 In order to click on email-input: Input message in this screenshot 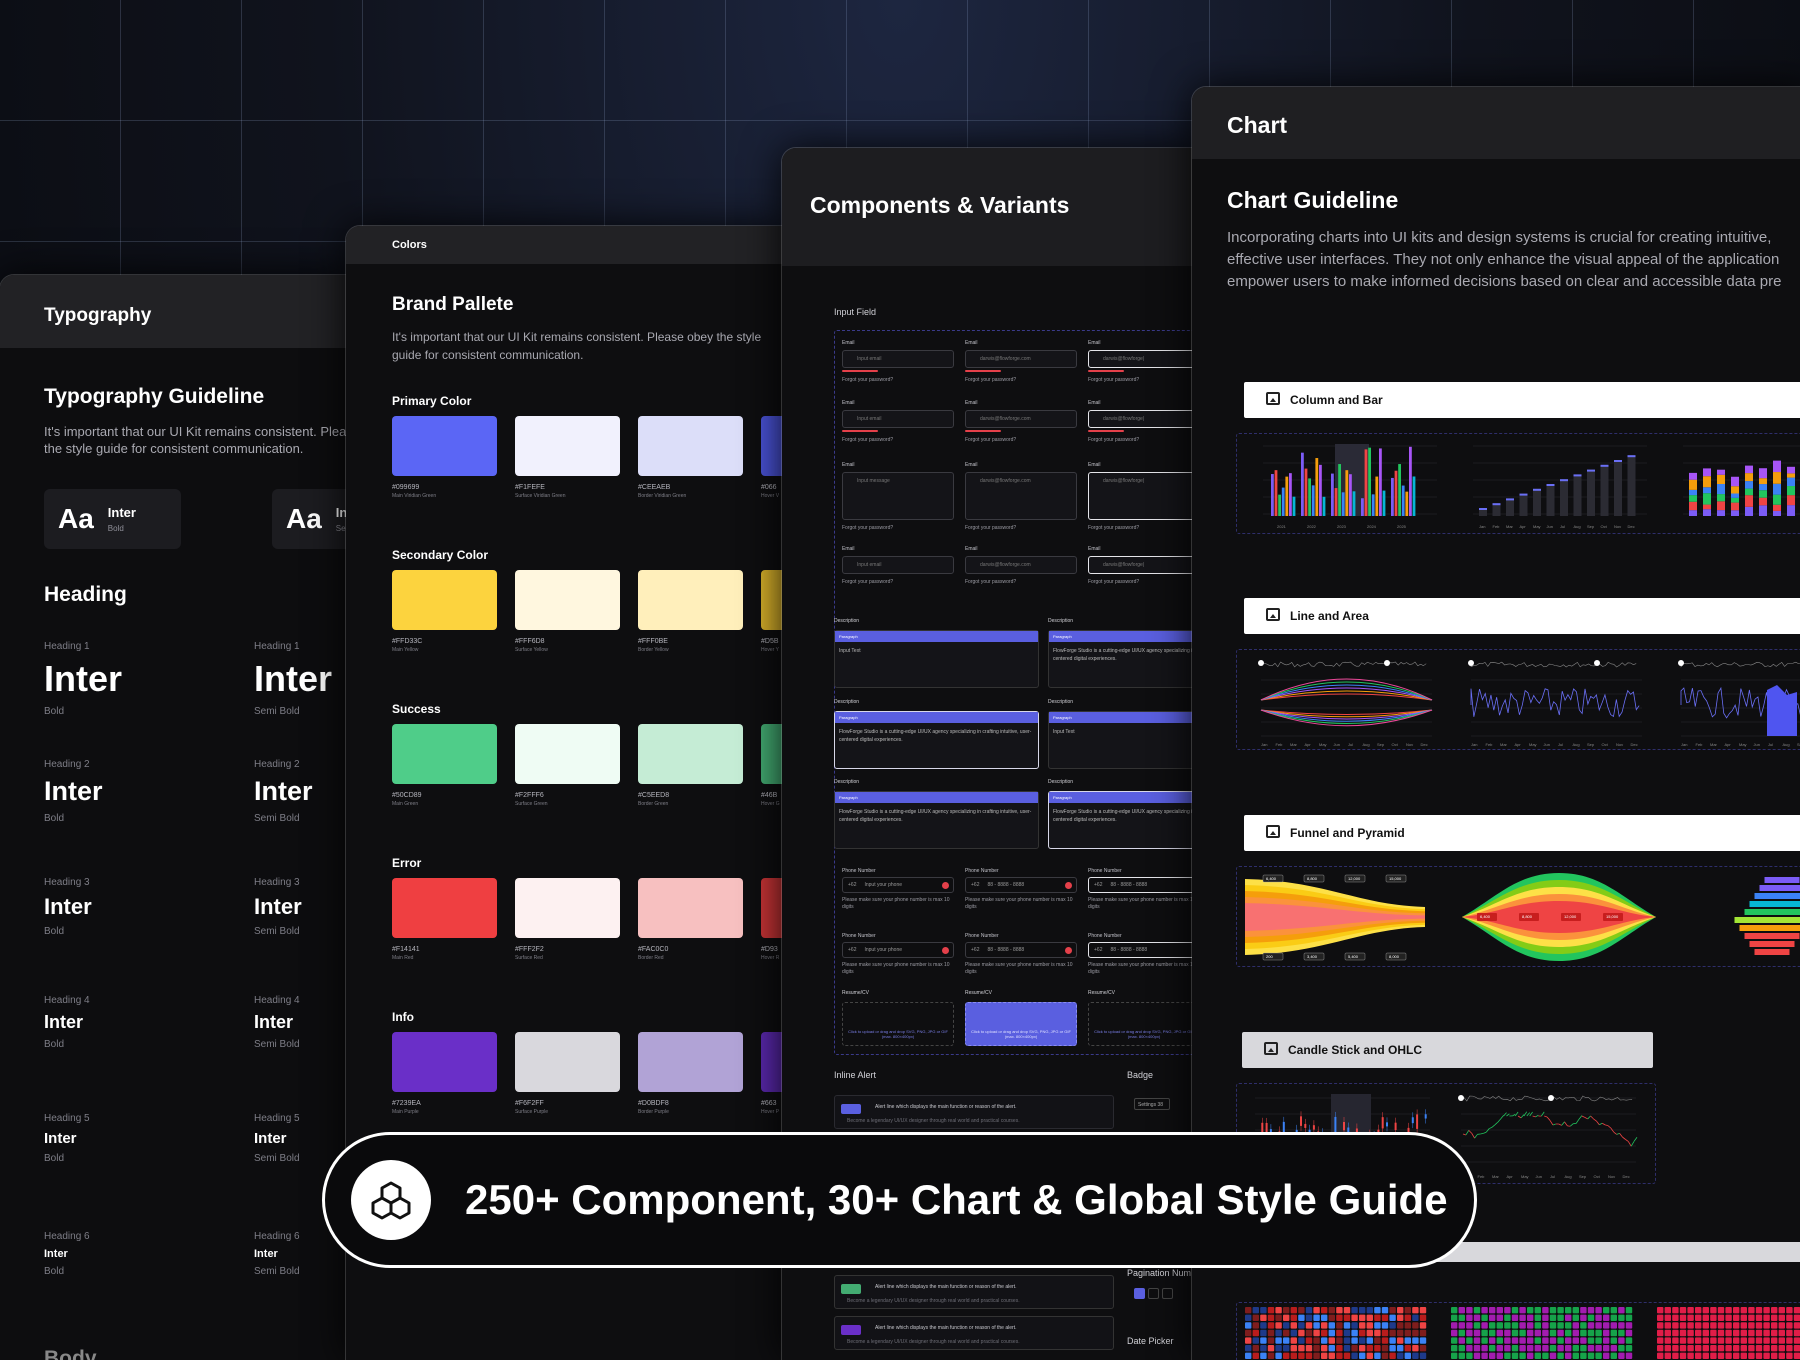, I will do `click(898, 496)`.